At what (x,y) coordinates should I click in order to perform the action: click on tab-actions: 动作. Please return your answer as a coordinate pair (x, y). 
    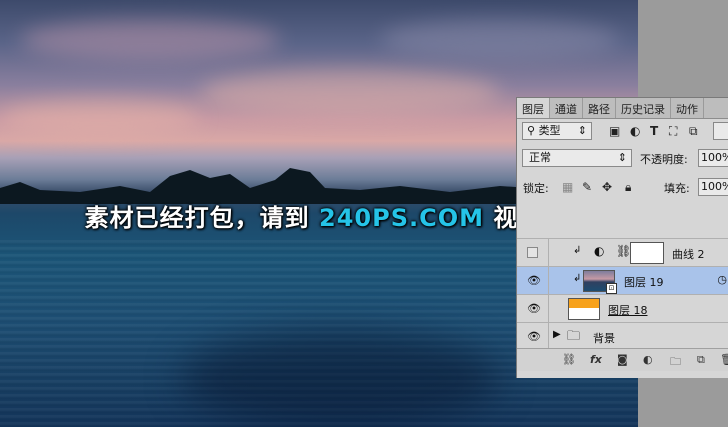
    Looking at the image, I should click on (687, 108).